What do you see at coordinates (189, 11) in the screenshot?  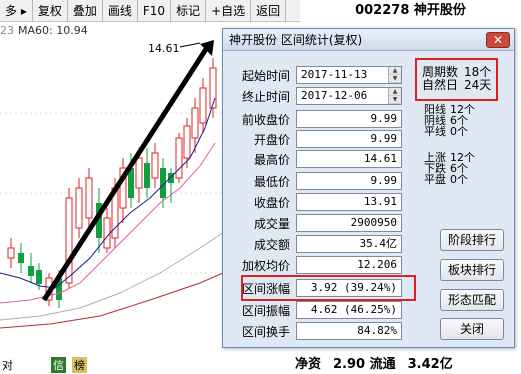 I see `toolbar-mark: 标记` at bounding box center [189, 11].